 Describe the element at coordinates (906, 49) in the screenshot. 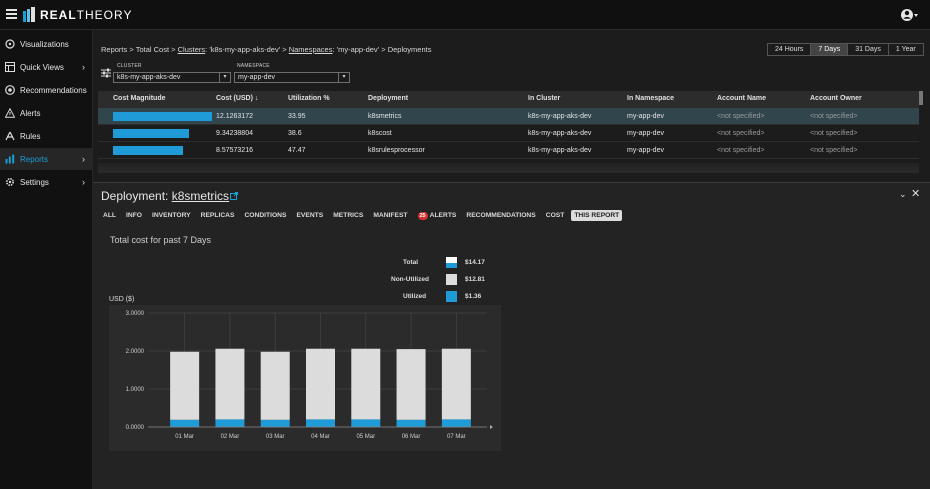

I see `time-range-option: 1 Year` at that location.